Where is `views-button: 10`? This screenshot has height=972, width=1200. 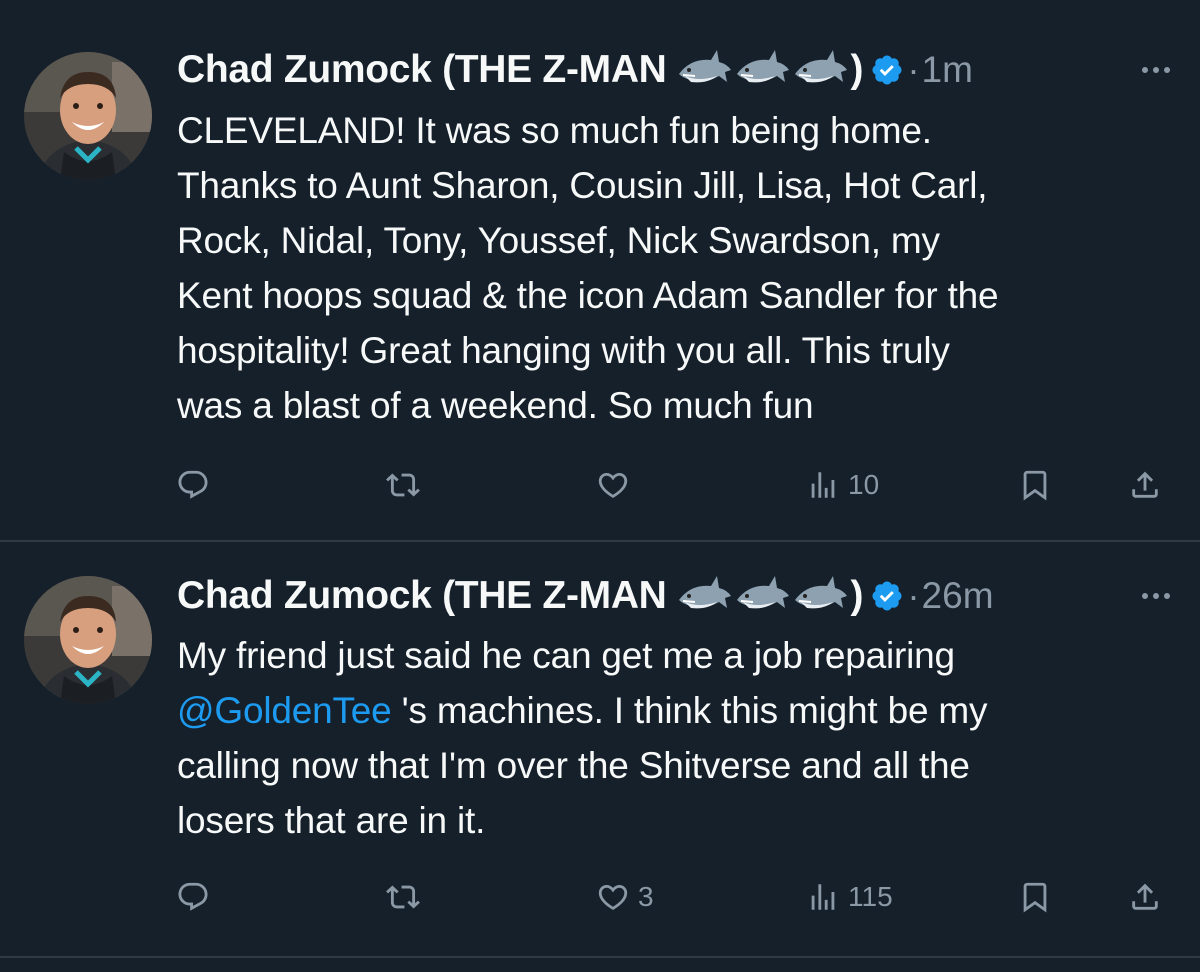 views-button: 10 is located at coordinates (842, 485).